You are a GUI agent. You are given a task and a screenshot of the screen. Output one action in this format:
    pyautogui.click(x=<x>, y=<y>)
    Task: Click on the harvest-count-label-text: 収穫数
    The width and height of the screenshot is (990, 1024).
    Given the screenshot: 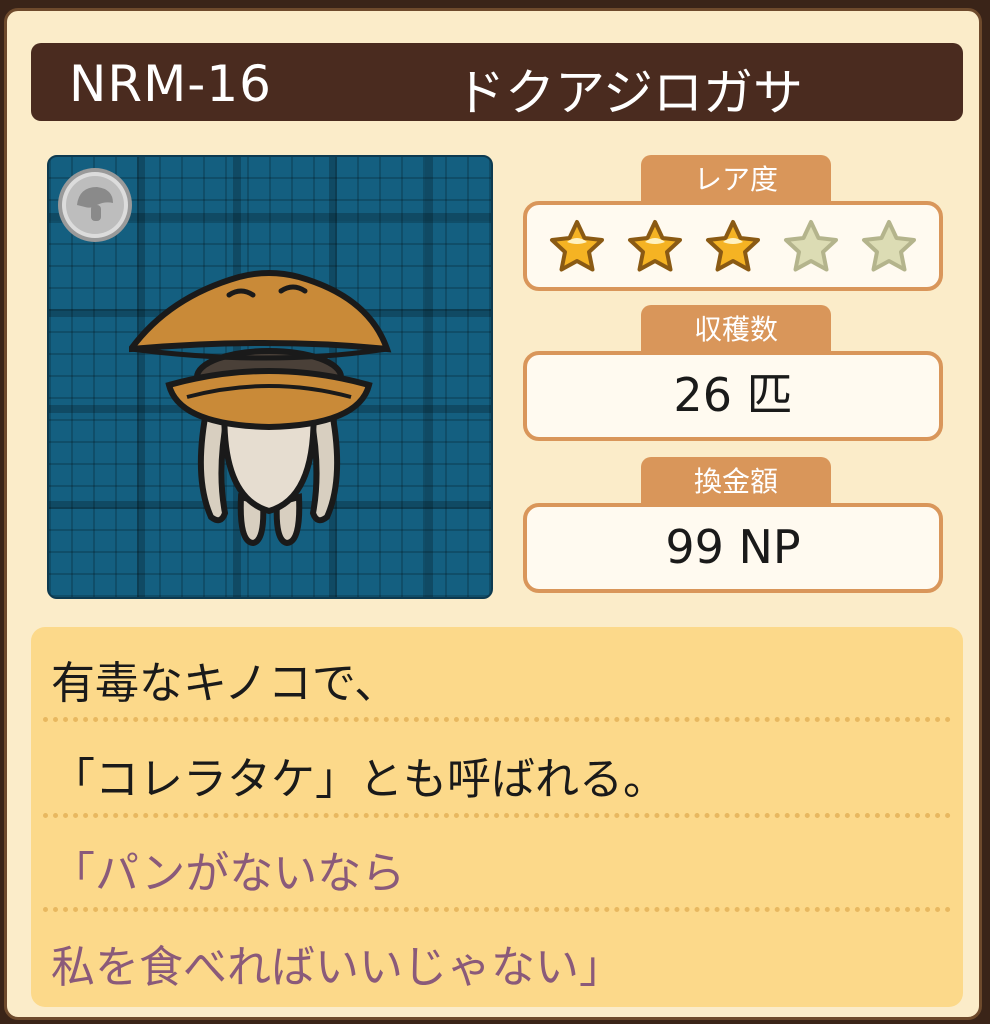 What is the action you would take?
    pyautogui.click(x=735, y=329)
    